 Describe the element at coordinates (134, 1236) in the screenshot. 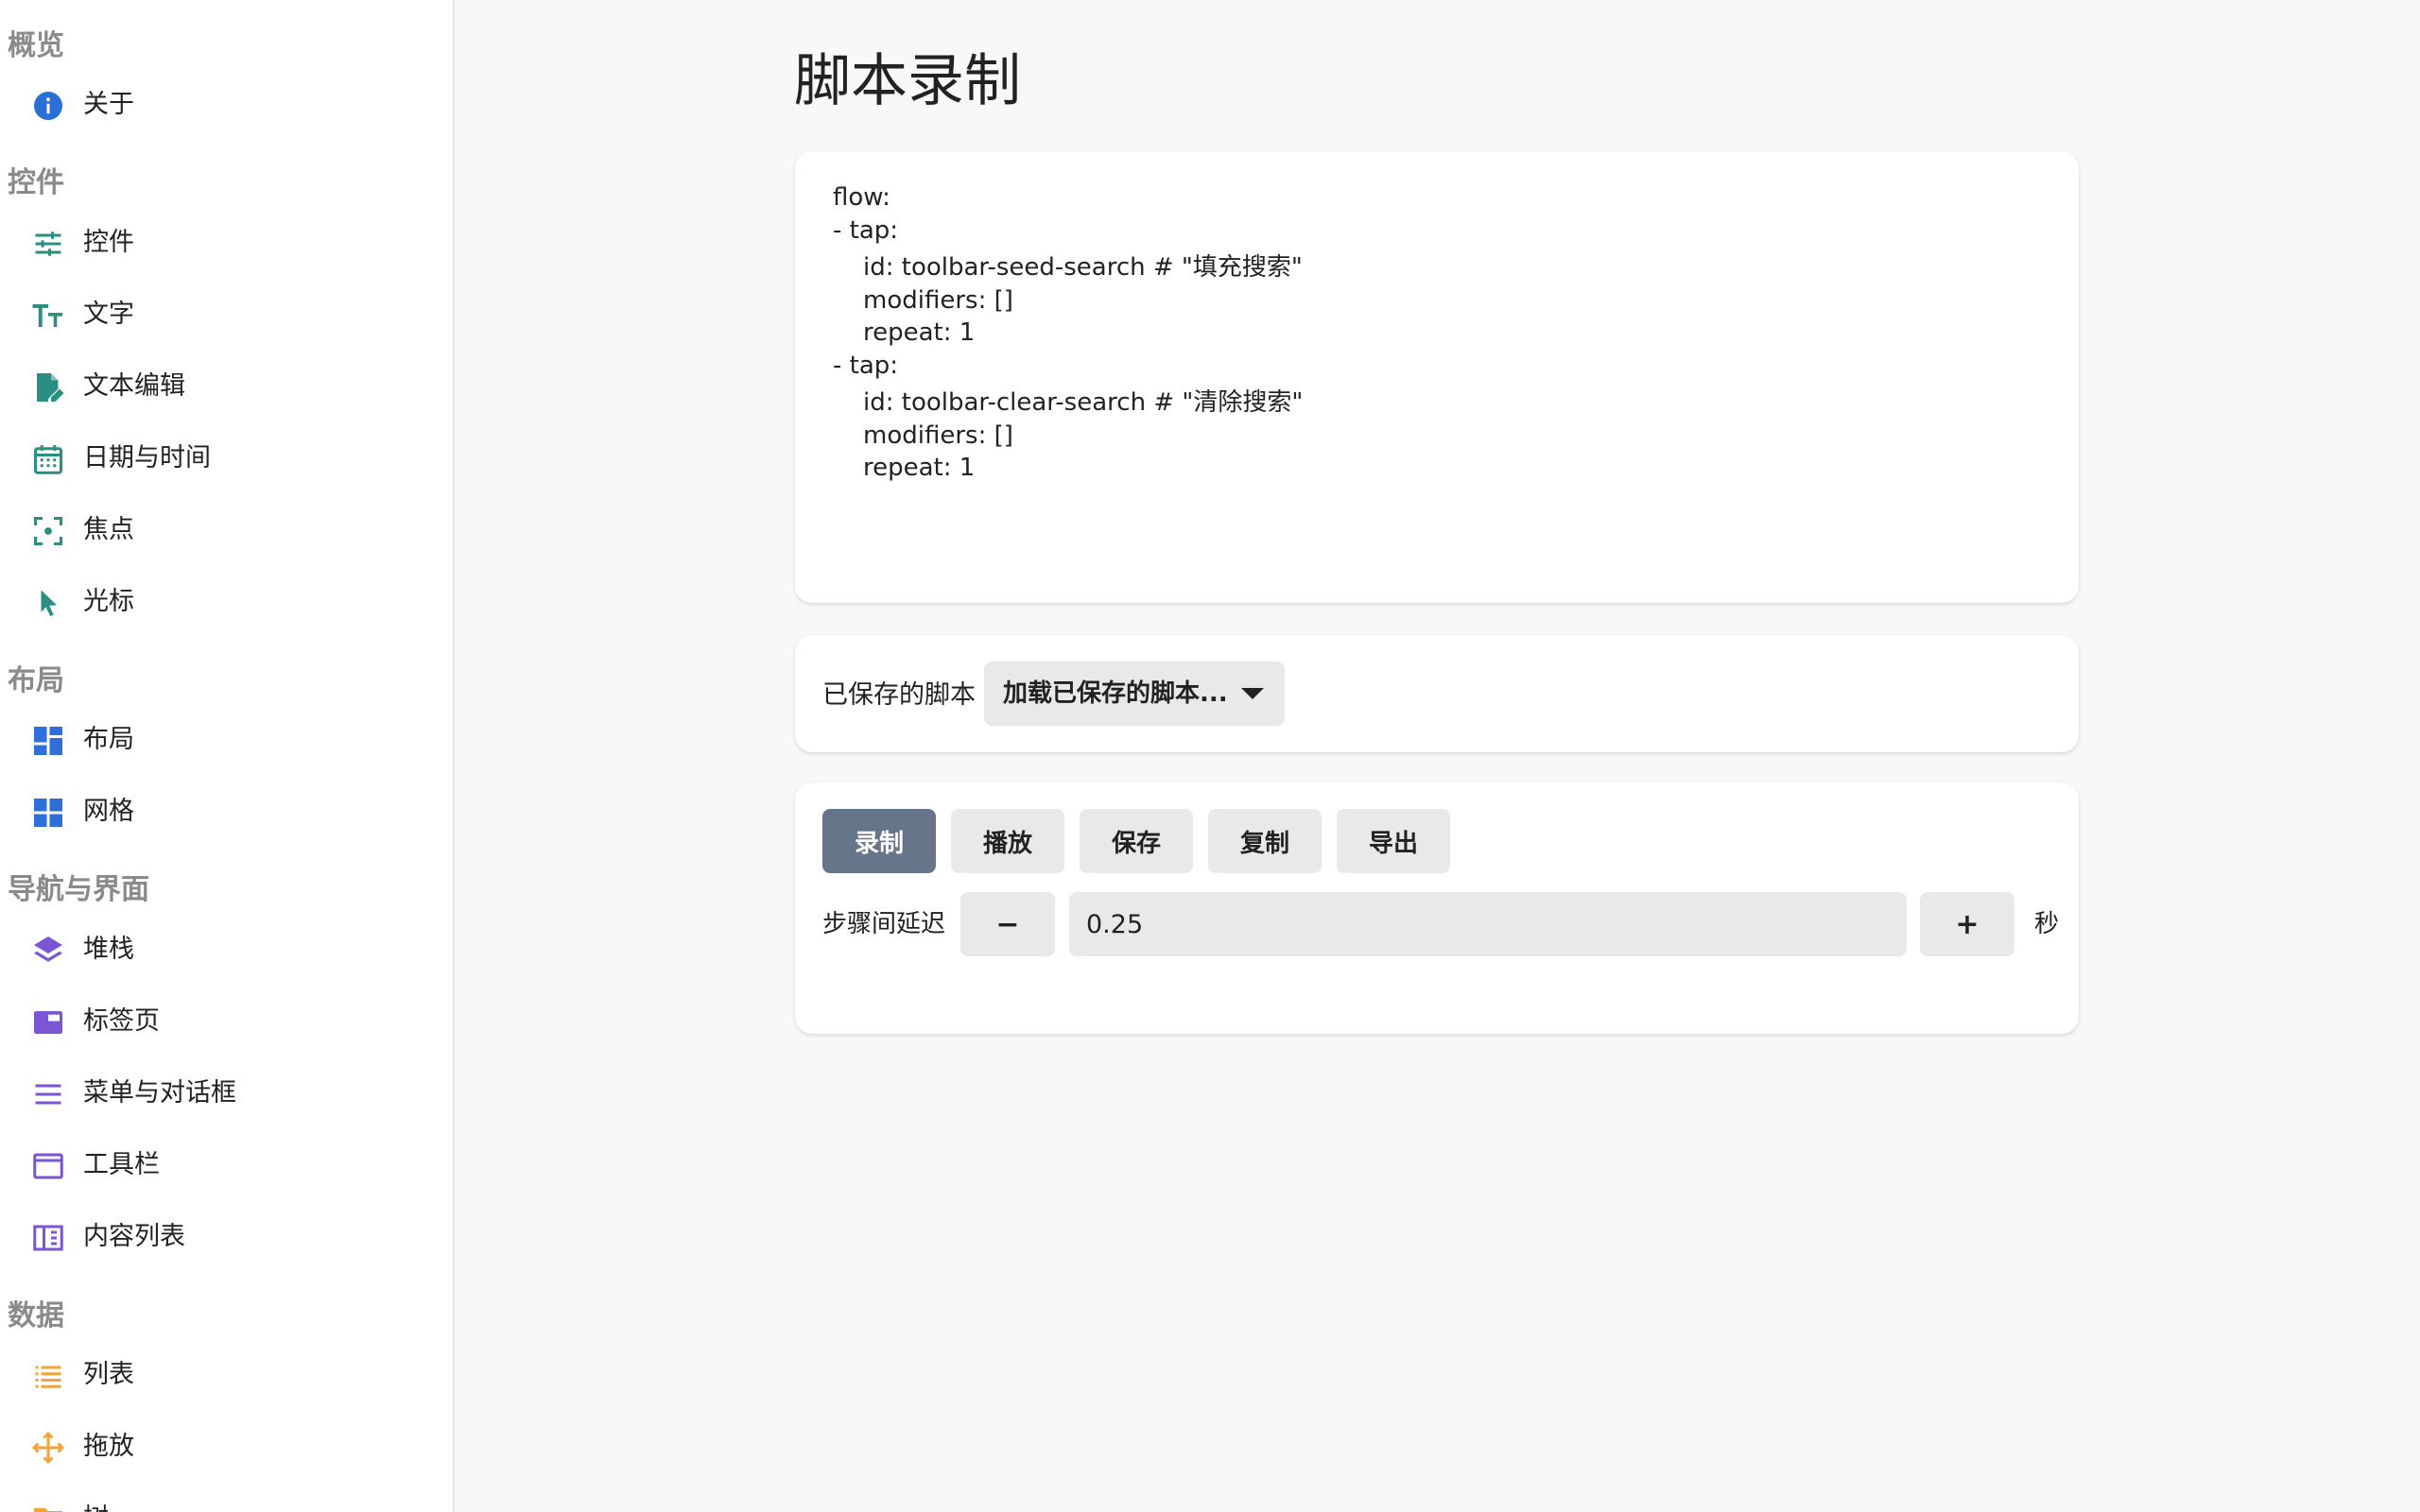

I see `sidebar-item-label: 内容列表` at that location.